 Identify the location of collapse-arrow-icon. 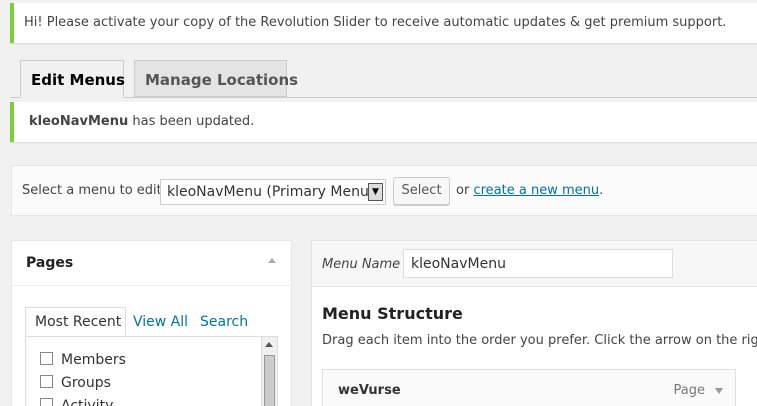
(272, 260).